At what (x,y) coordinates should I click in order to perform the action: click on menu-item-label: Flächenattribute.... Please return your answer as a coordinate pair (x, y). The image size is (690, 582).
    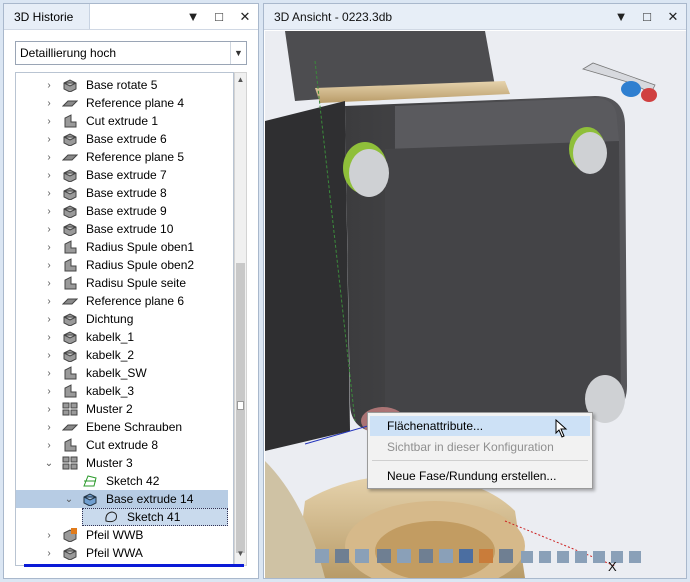
    Looking at the image, I should click on (435, 426).